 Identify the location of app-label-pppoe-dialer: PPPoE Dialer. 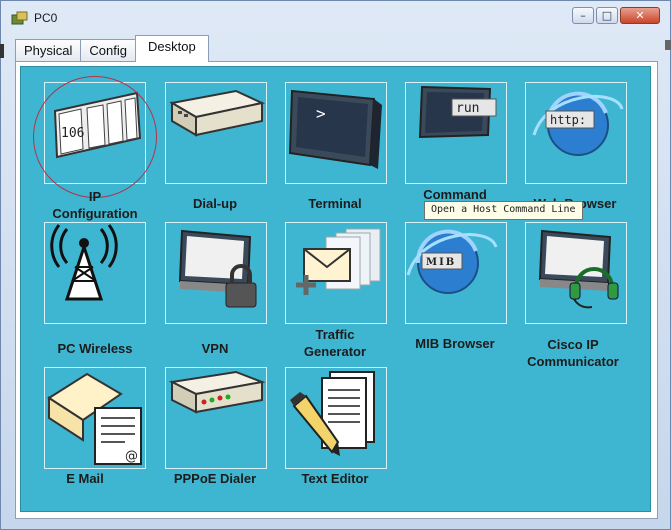
(215, 478).